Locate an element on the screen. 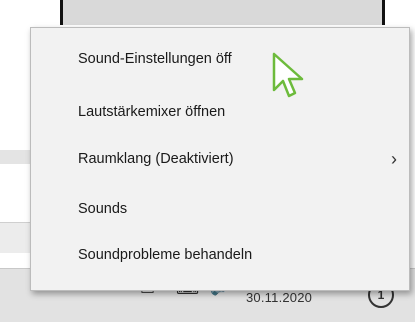  background-window is located at coordinates (222, 12).